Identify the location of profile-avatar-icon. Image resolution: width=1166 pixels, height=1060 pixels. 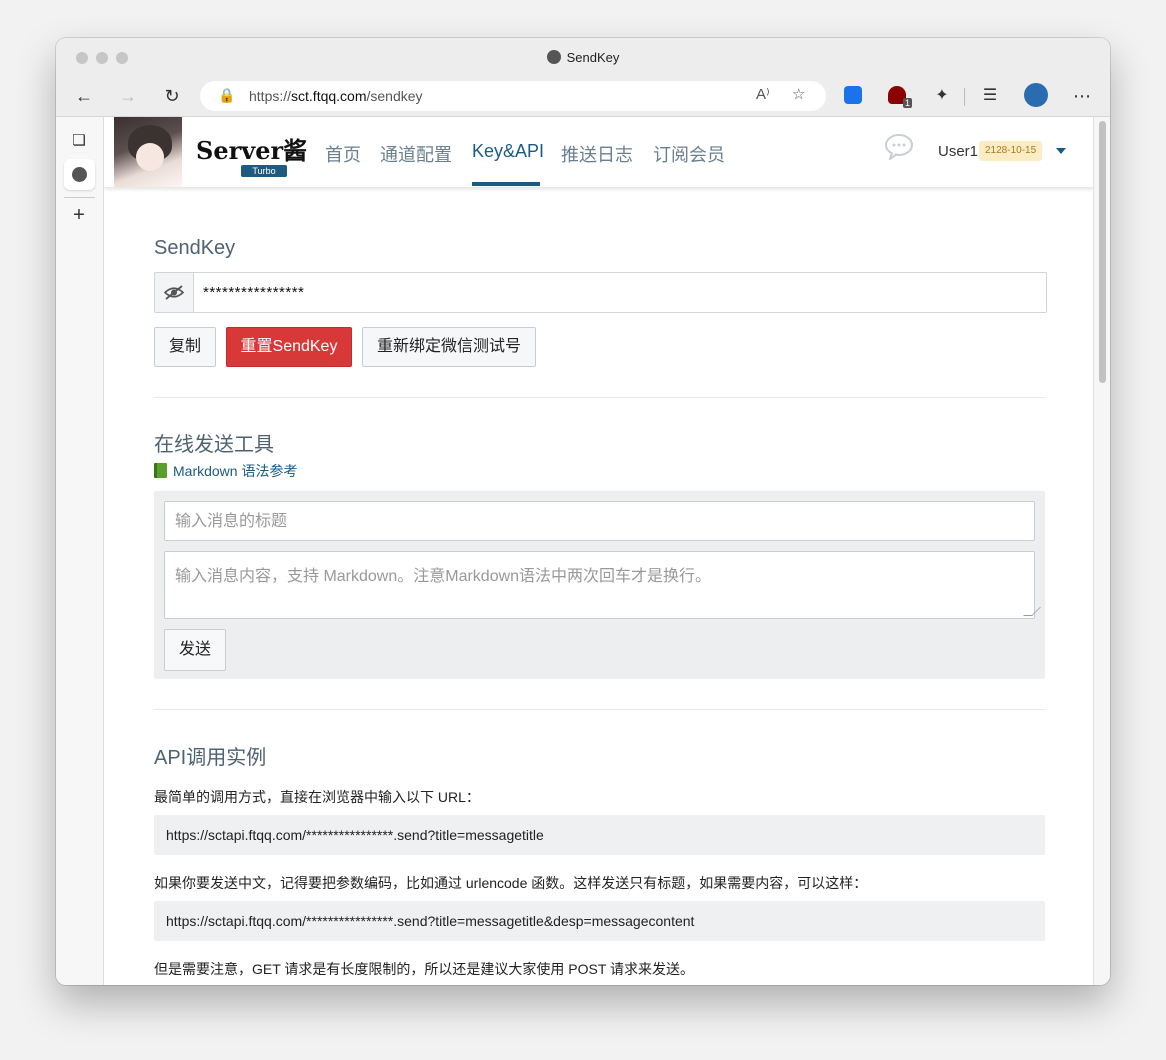
(1036, 95).